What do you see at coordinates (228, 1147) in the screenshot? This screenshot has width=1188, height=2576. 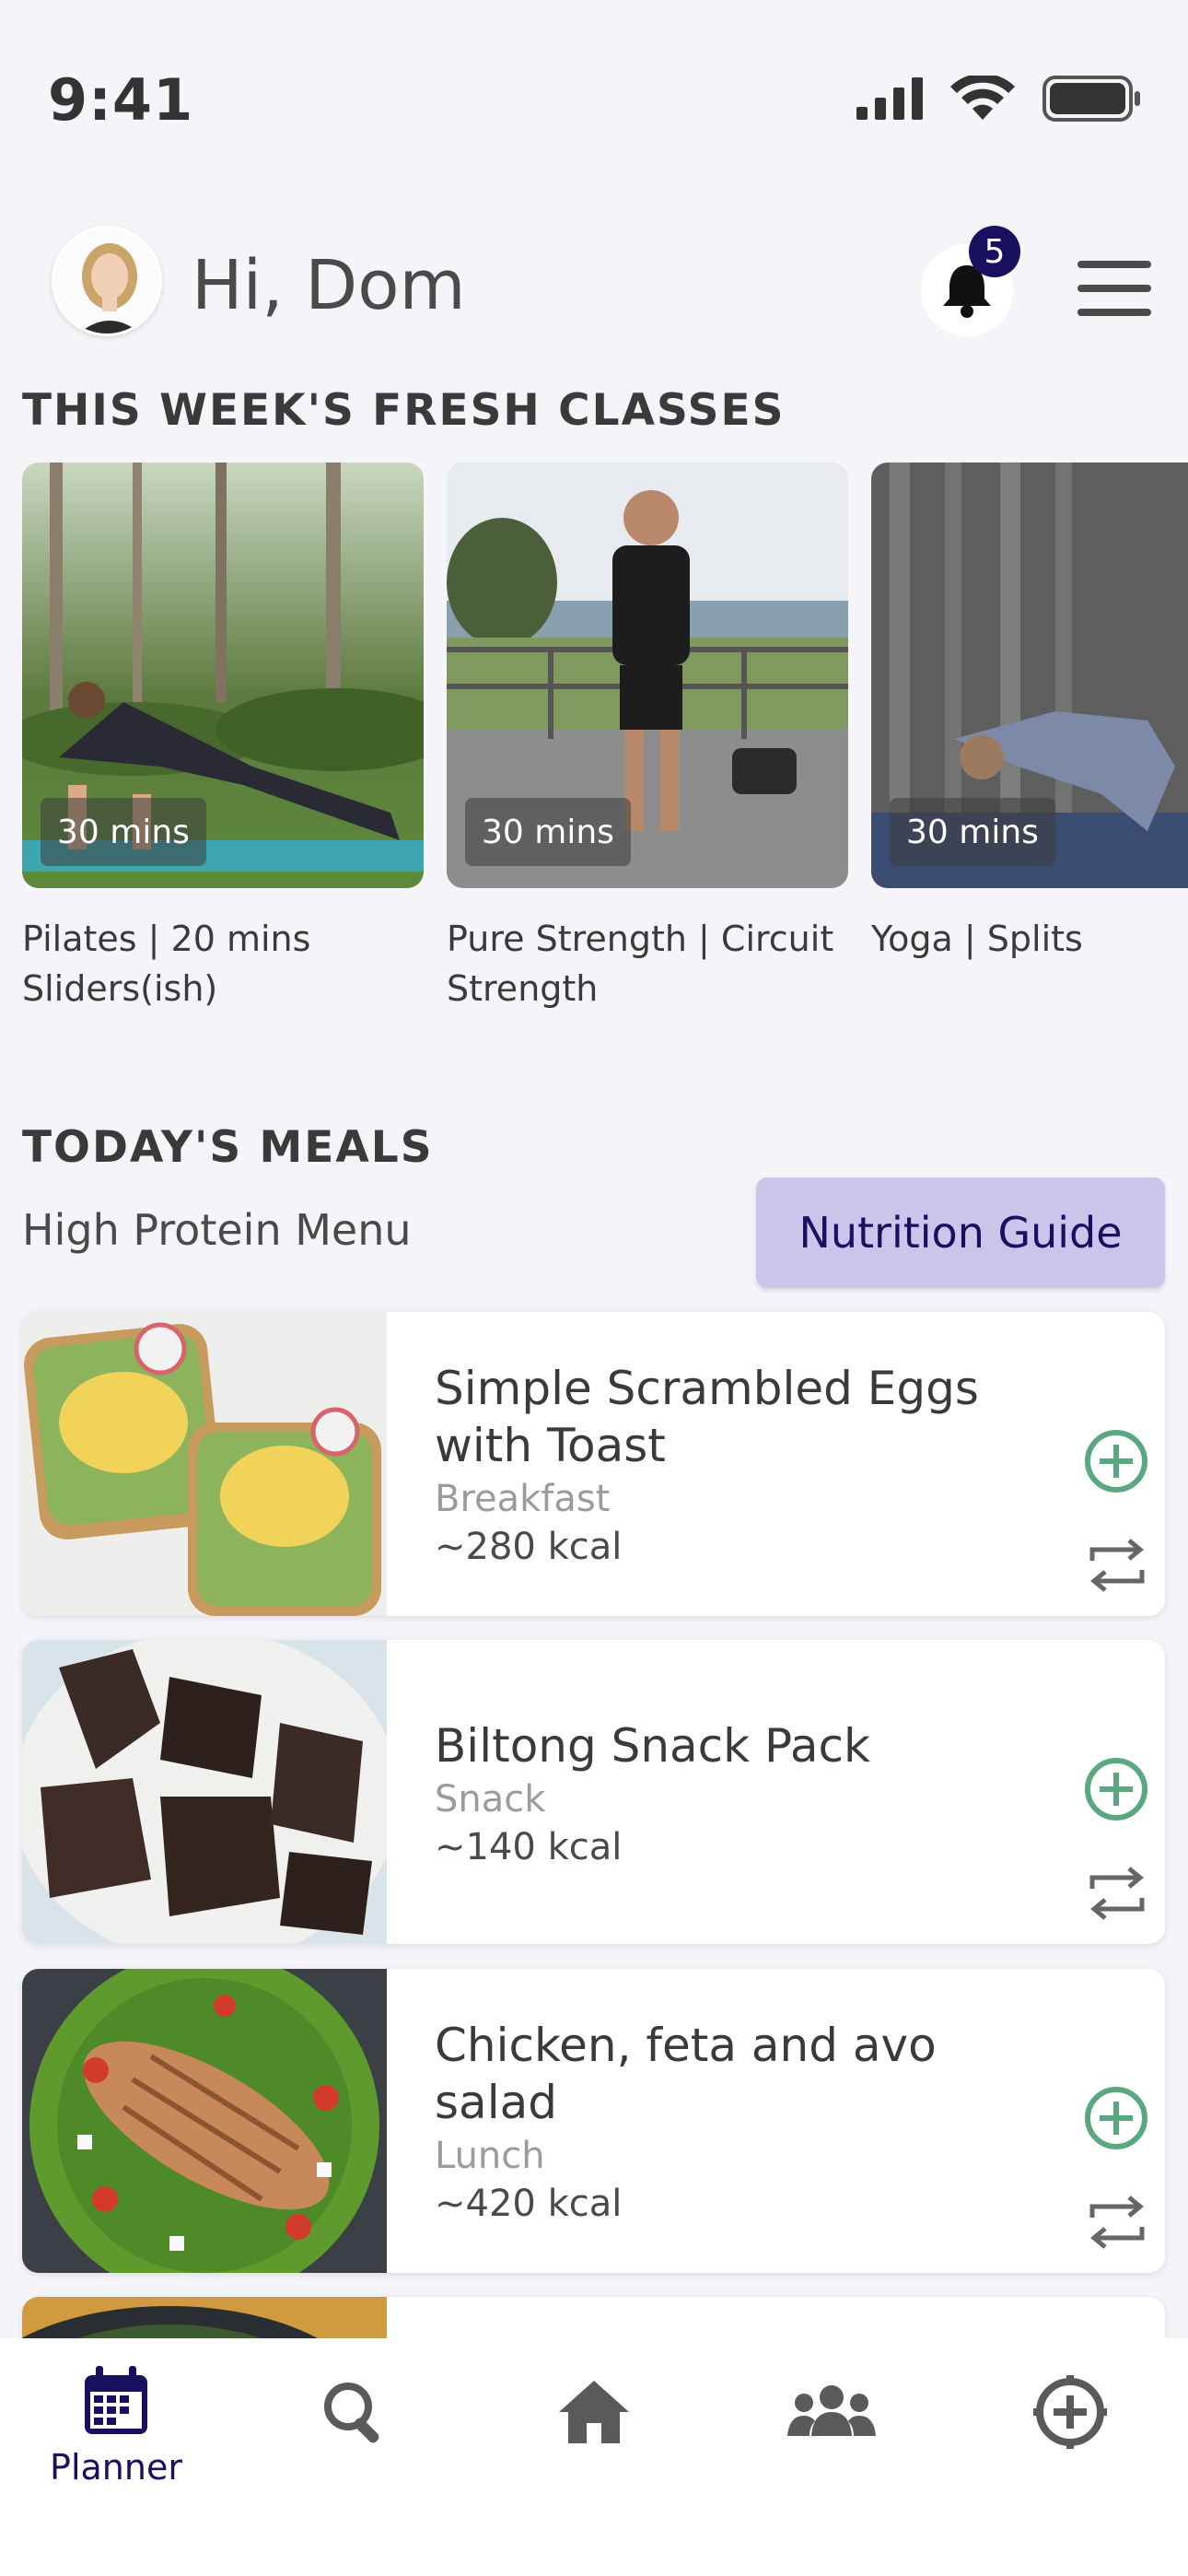 I see `meals-section-title: TODAY'S MEALS` at bounding box center [228, 1147].